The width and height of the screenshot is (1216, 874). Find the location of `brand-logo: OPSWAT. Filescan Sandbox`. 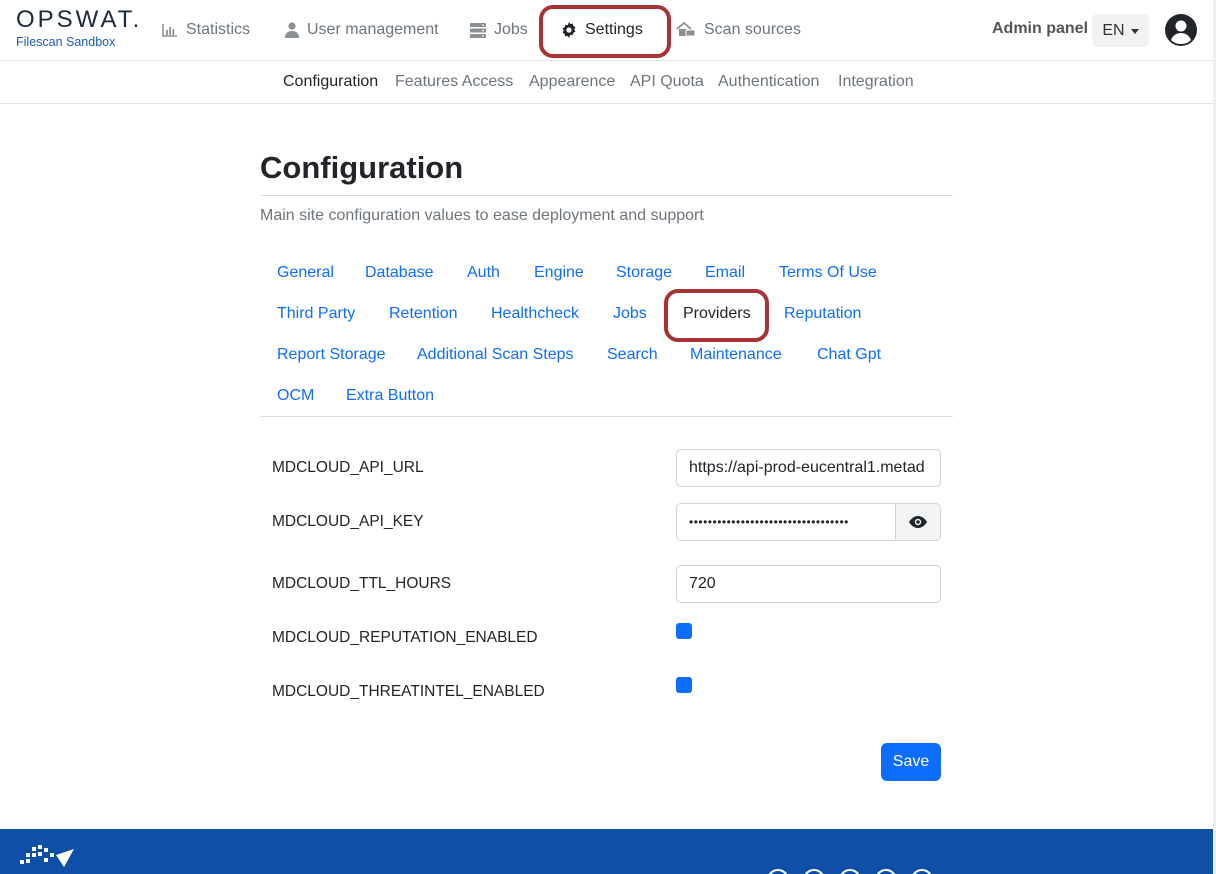

brand-logo: OPSWAT. Filescan Sandbox is located at coordinates (79, 27).